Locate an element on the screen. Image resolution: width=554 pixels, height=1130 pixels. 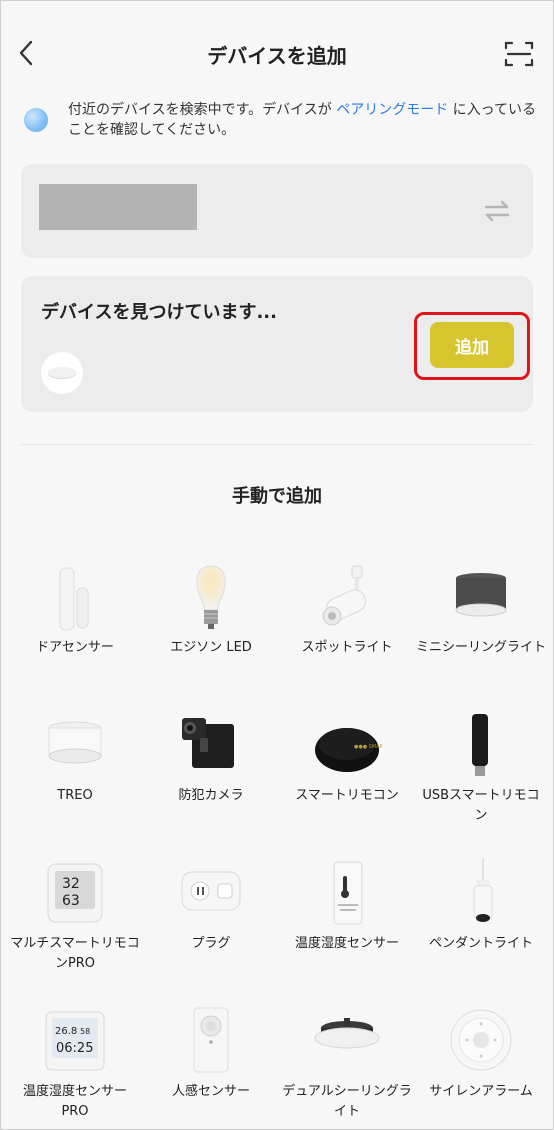
header: デバイスを追加 is located at coordinates (277, 54).